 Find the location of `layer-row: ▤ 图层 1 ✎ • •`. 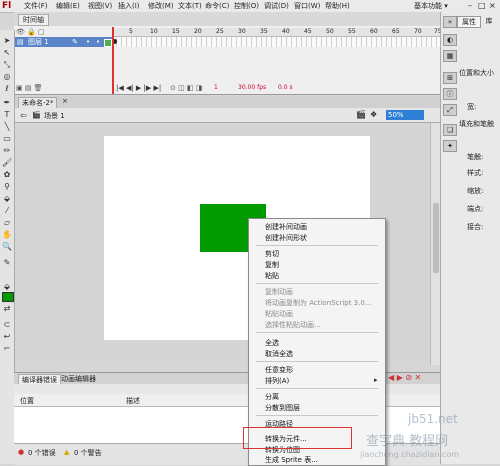

layer-row: ▤ 图层 1 ✎ • • is located at coordinates (63, 42).